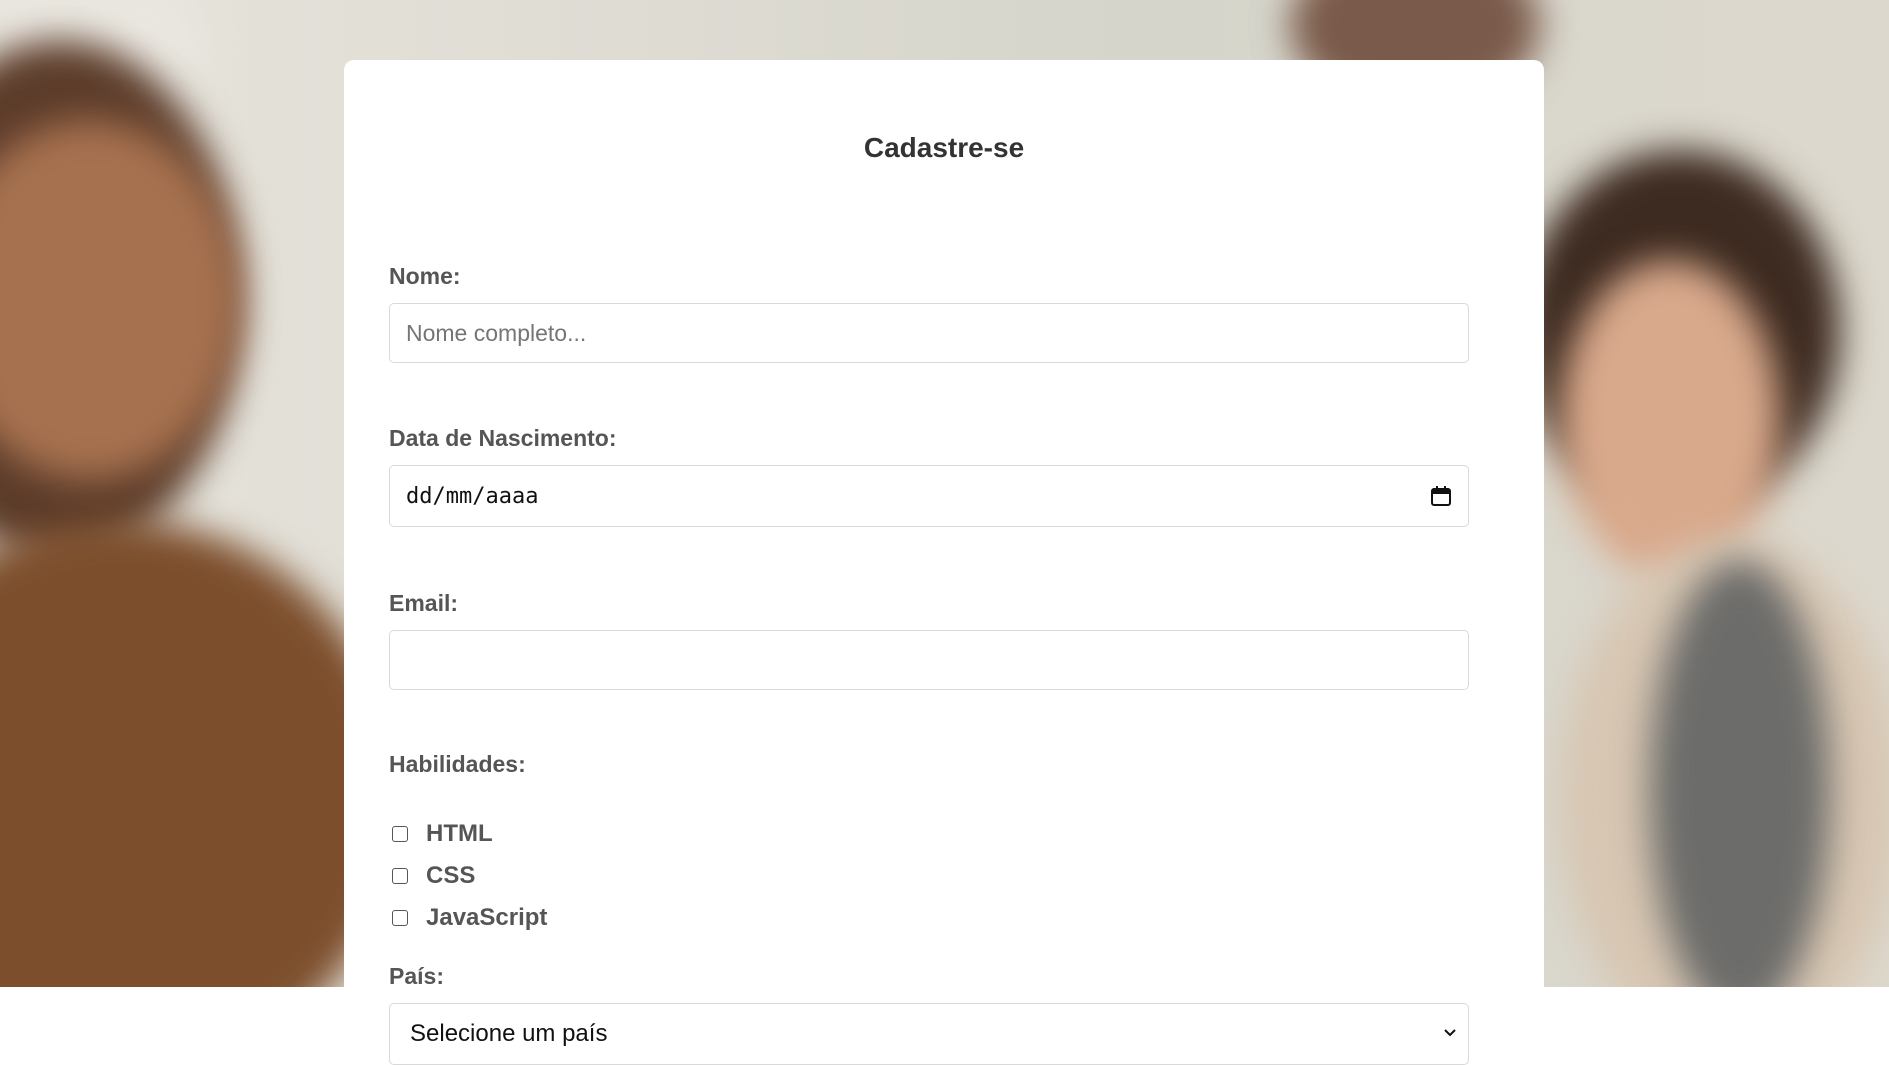 This screenshot has height=1065, width=1889. I want to click on html-checkbox, so click(400, 834).